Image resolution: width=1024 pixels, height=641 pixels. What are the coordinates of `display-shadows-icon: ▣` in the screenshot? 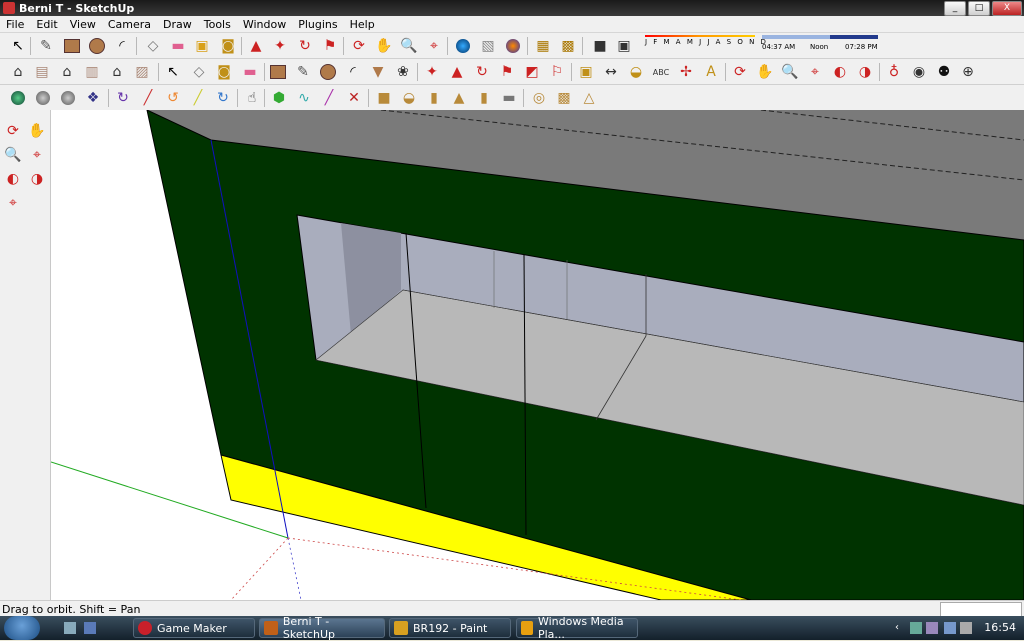 It's located at (624, 46).